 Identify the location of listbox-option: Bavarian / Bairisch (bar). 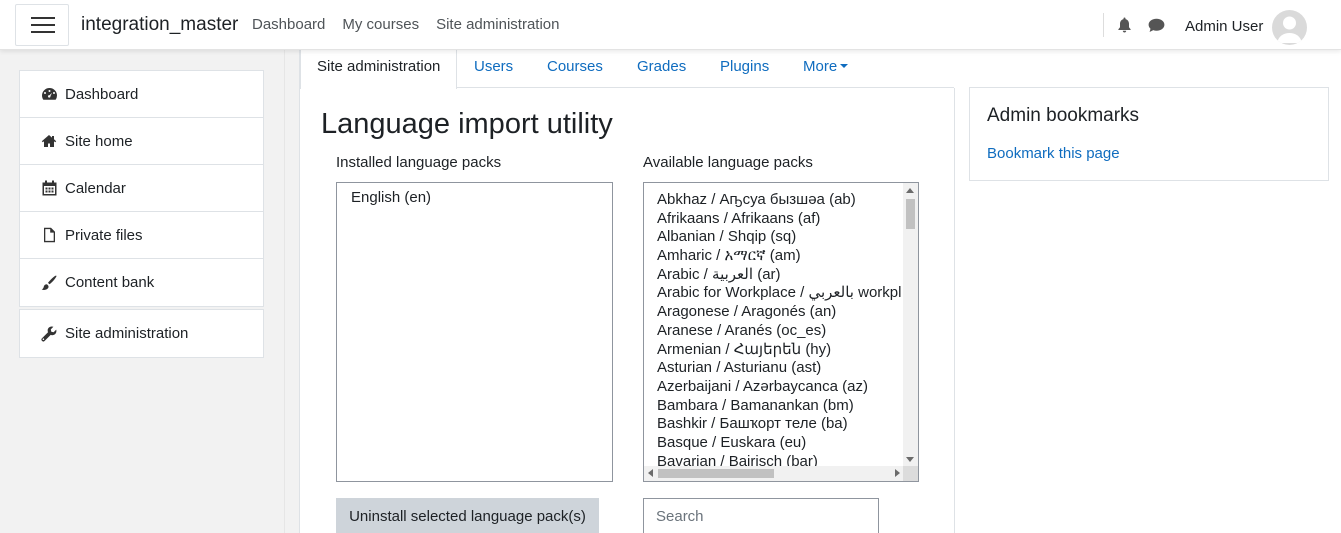
(774, 460).